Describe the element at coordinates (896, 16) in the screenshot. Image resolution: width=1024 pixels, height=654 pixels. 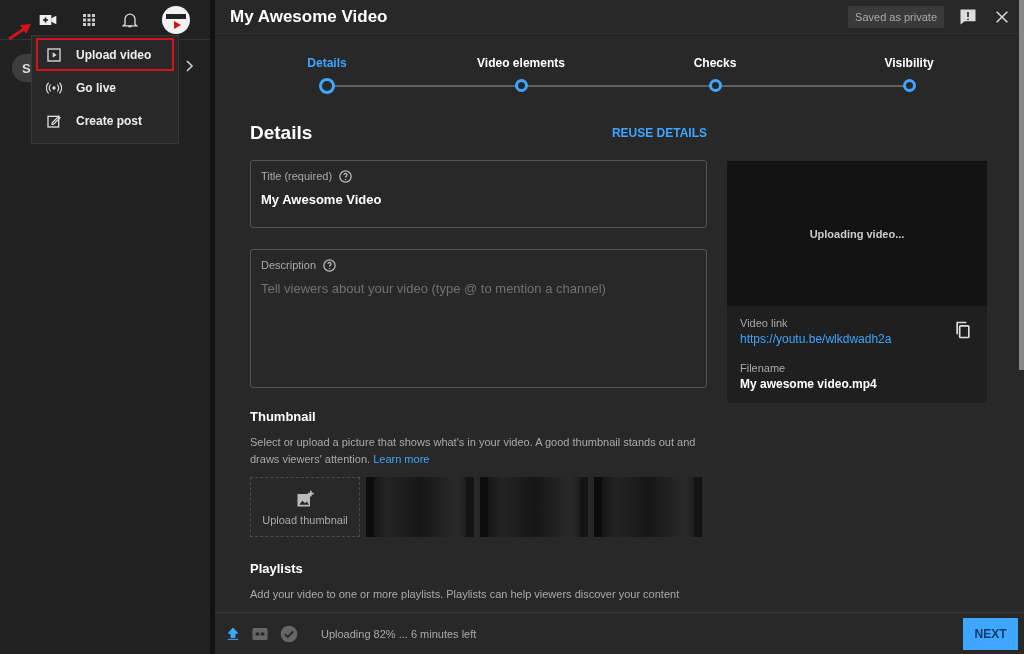
I see `status-badge: Saved as private` at that location.